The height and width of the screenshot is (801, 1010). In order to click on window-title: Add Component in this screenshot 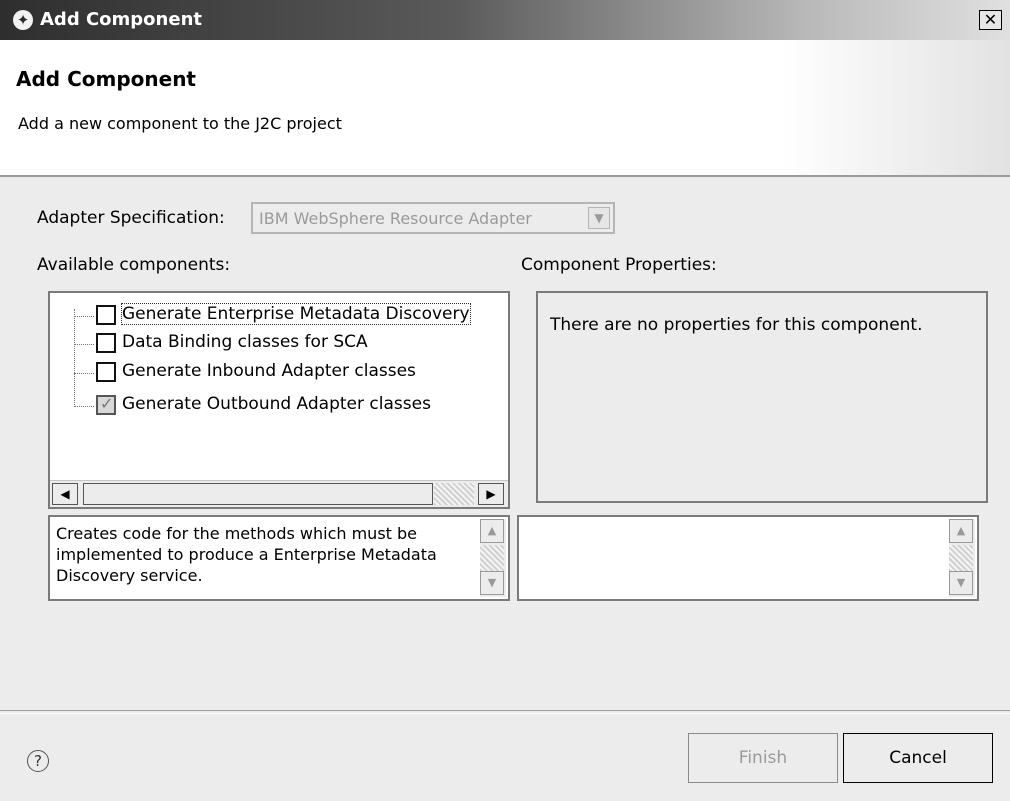, I will do `click(121, 19)`.